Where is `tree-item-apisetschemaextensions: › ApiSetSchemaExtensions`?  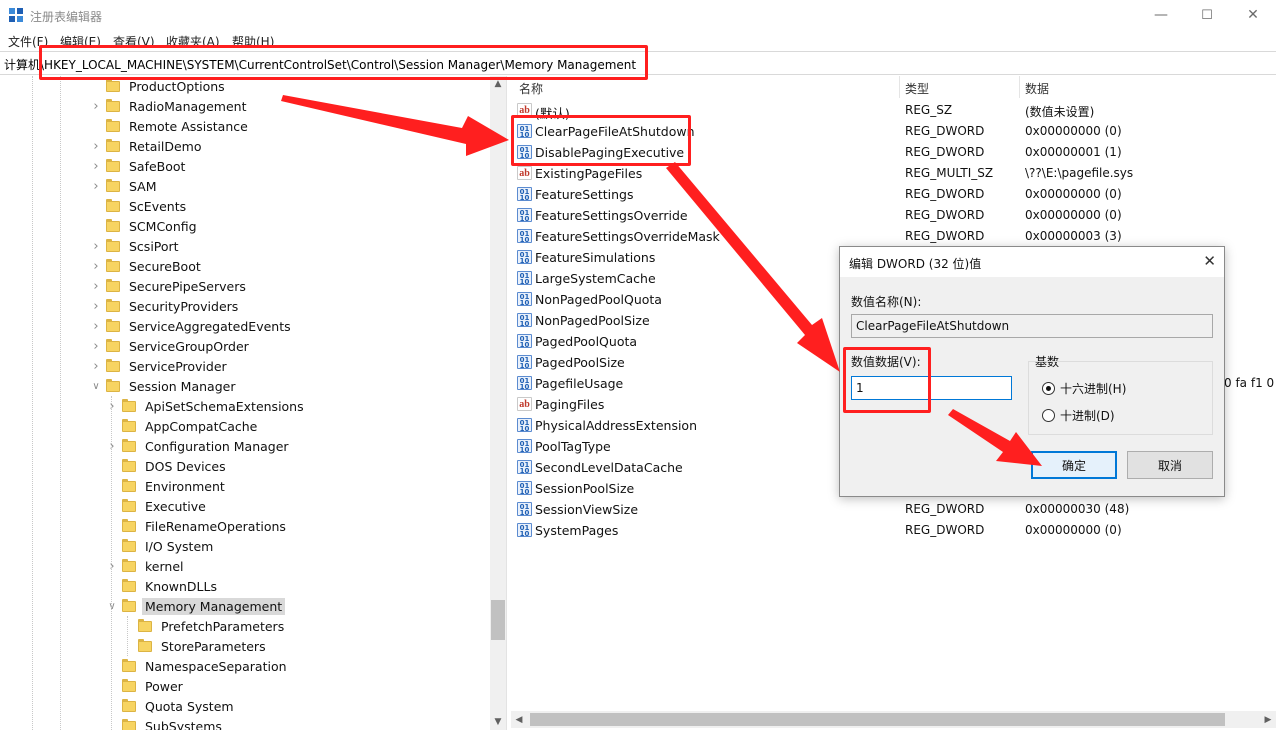
tree-item-apisetschemaextensions: › ApiSetSchemaExtensions is located at coordinates (206, 406).